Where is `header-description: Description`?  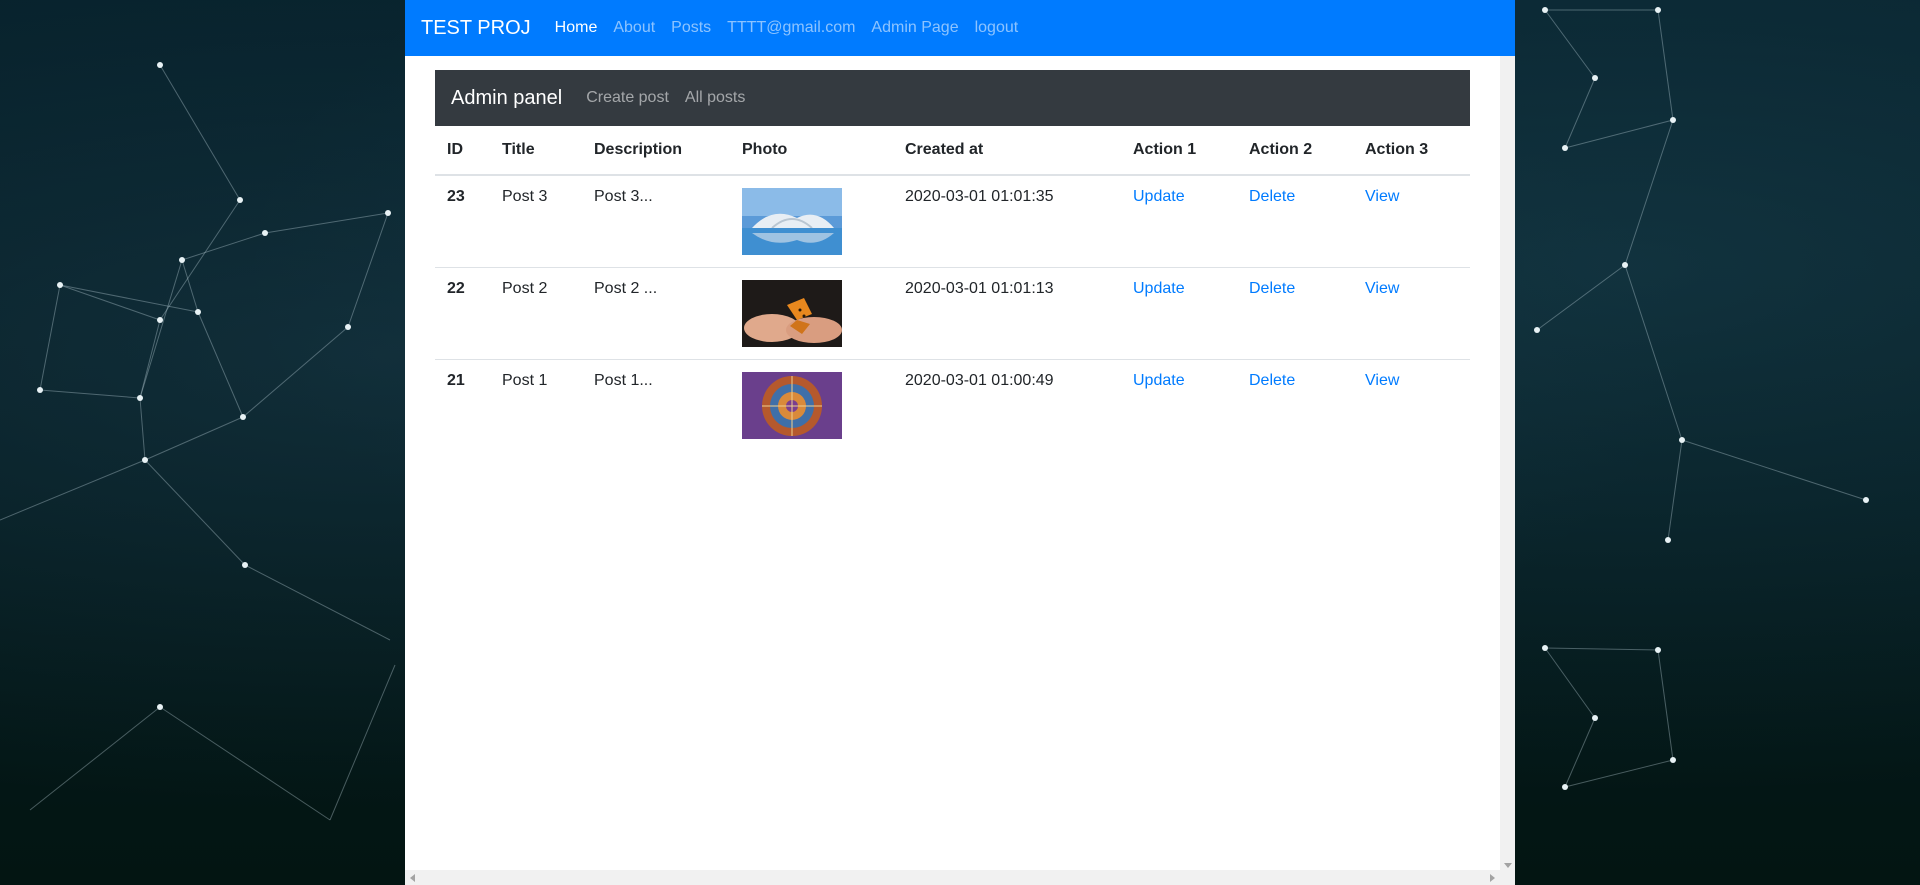 header-description: Description is located at coordinates (656, 151).